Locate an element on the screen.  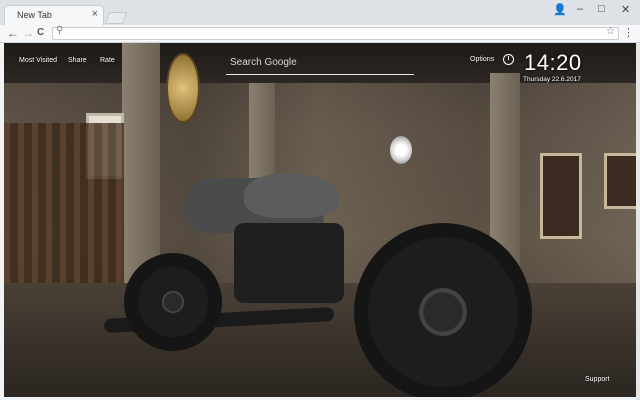
share-link: Share is located at coordinates (77, 60).